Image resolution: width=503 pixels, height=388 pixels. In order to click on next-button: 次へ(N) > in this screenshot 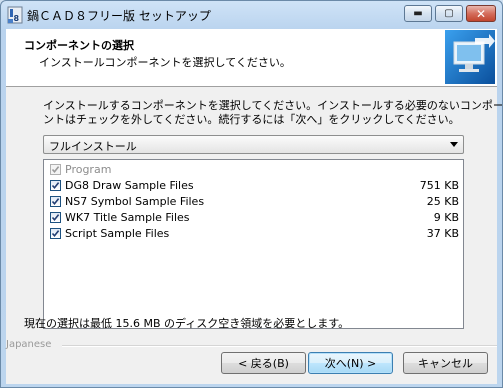, I will do `click(350, 363)`.